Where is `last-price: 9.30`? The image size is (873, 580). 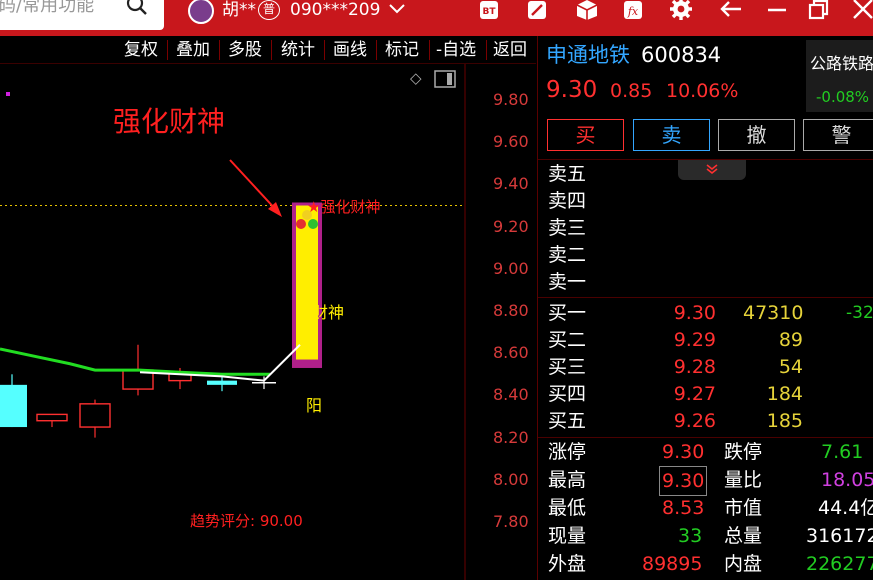
last-price: 9.30 is located at coordinates (572, 90).